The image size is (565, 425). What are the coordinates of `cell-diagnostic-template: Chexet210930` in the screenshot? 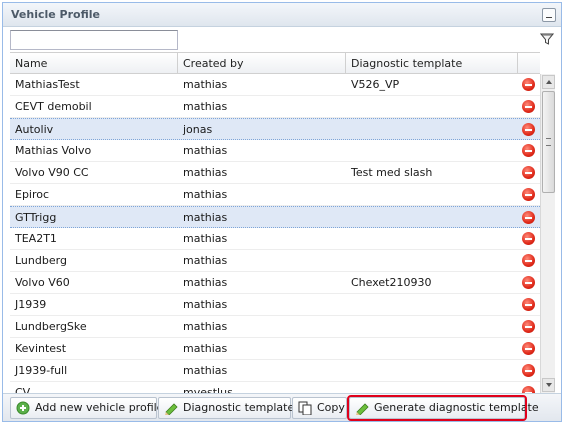 It's located at (391, 282).